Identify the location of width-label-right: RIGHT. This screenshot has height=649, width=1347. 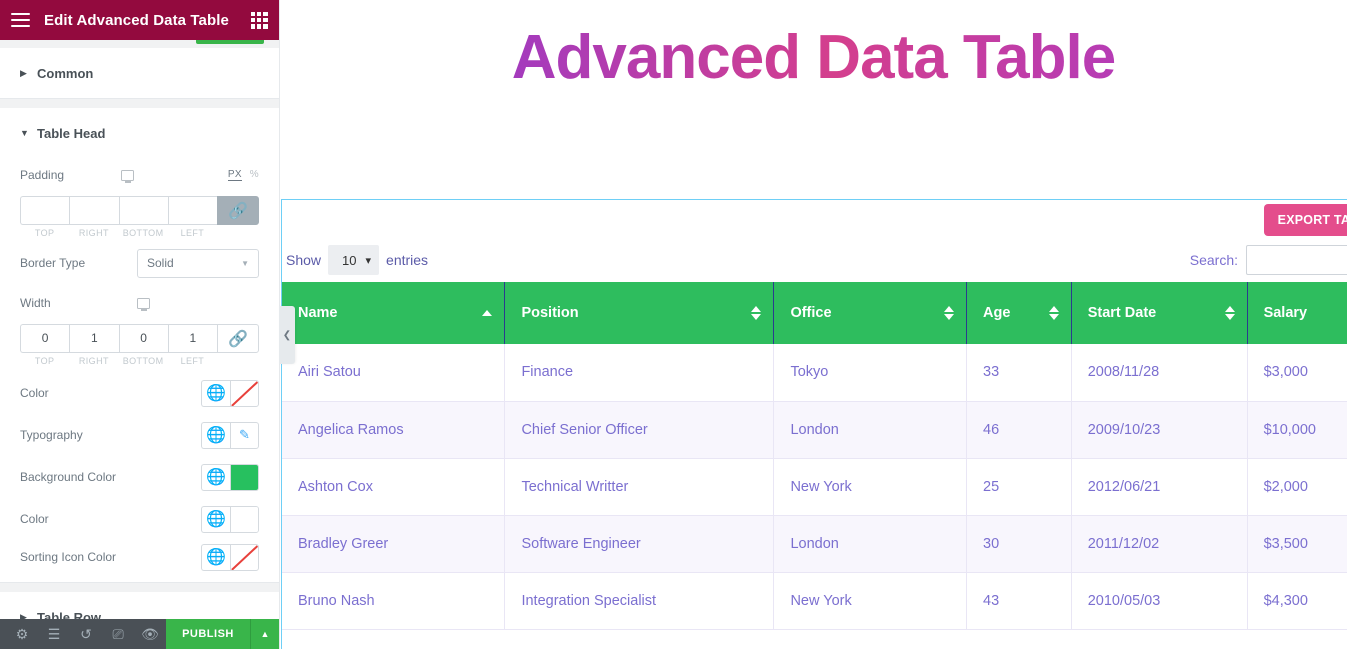
(93, 361).